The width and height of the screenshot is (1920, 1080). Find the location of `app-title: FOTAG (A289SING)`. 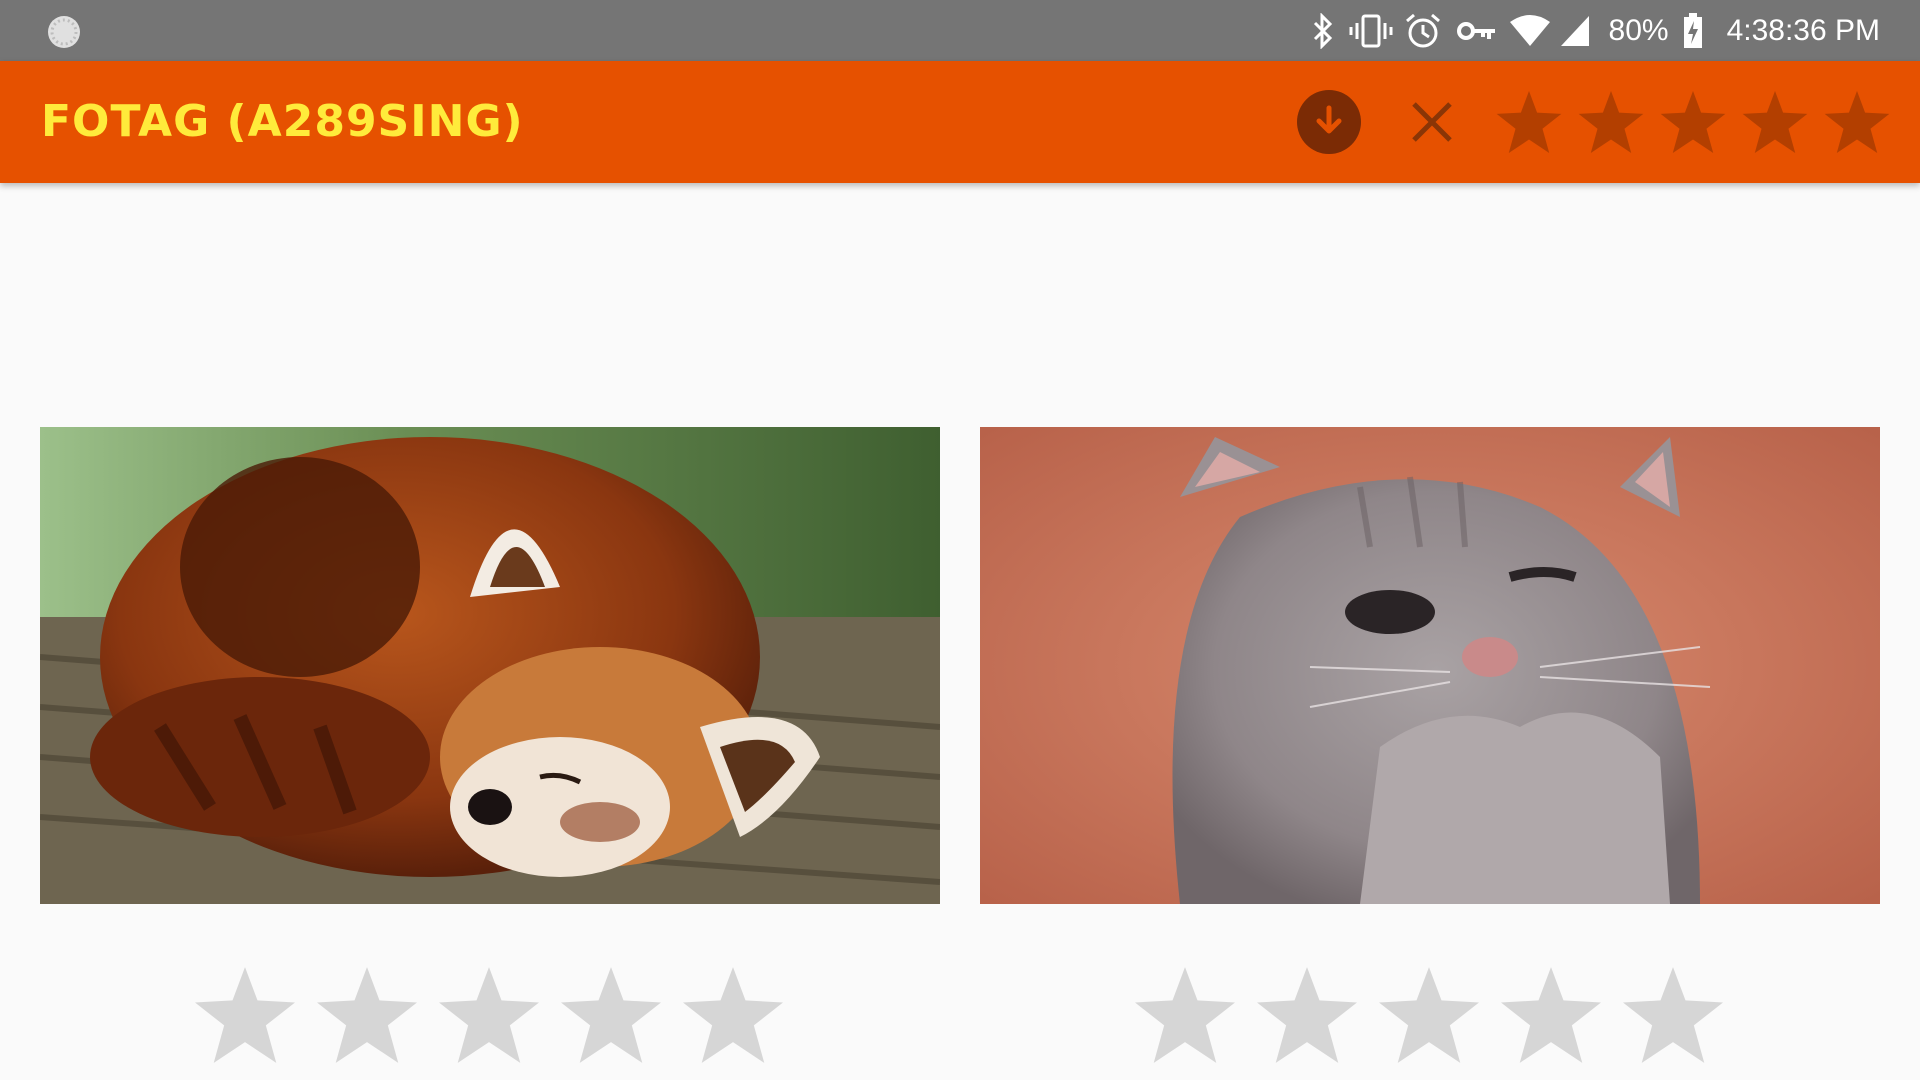

app-title: FOTAG (A289SING) is located at coordinates (282, 121).